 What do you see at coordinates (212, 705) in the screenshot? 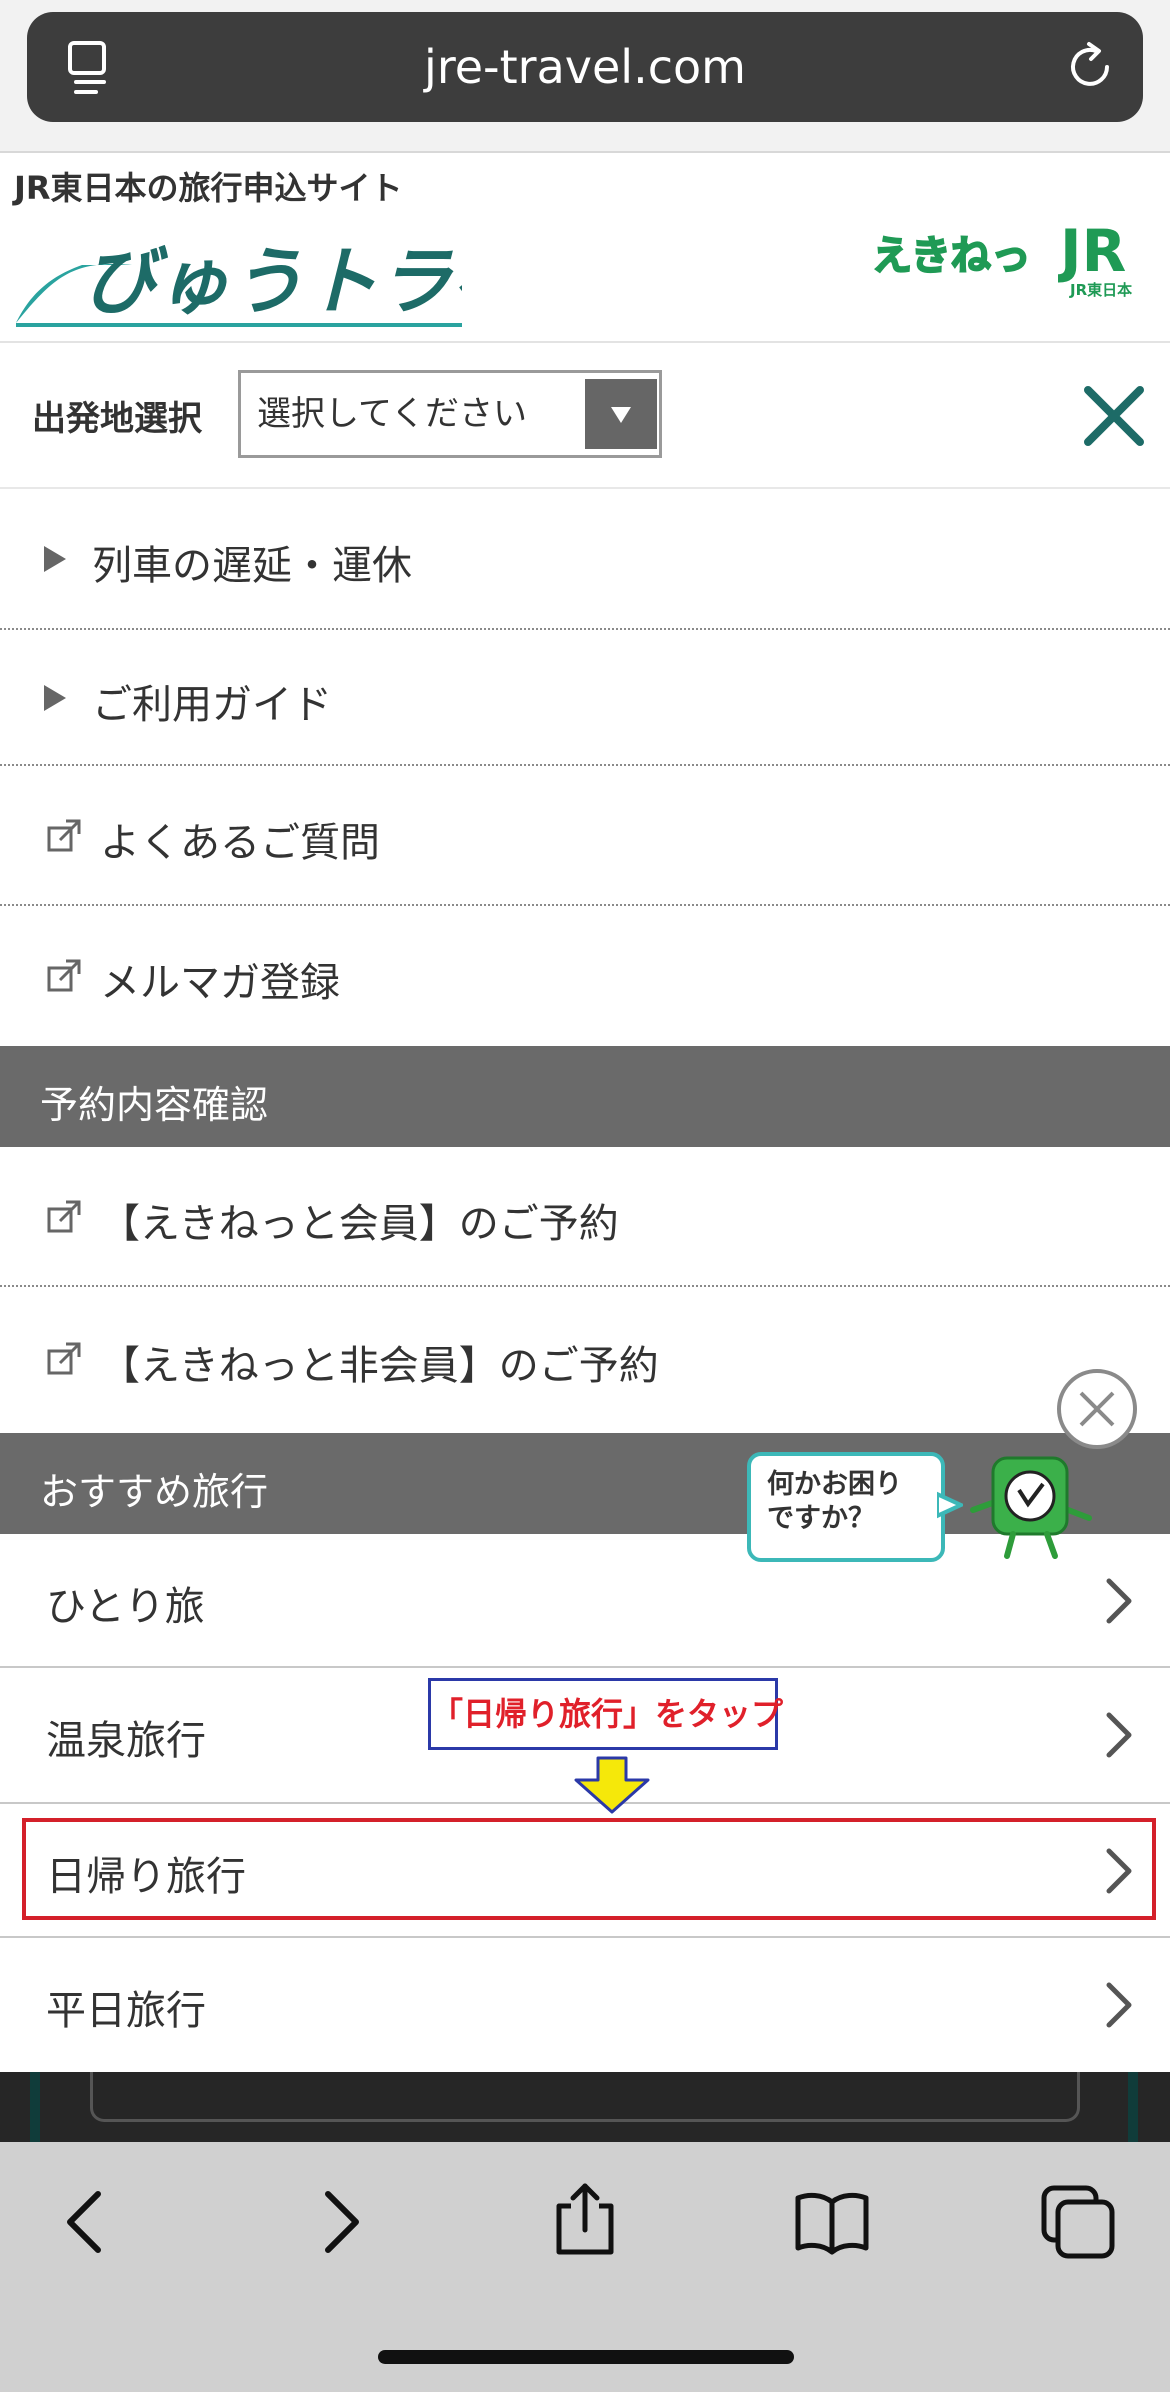
I see `menu-item-label: ご利用ガイド` at bounding box center [212, 705].